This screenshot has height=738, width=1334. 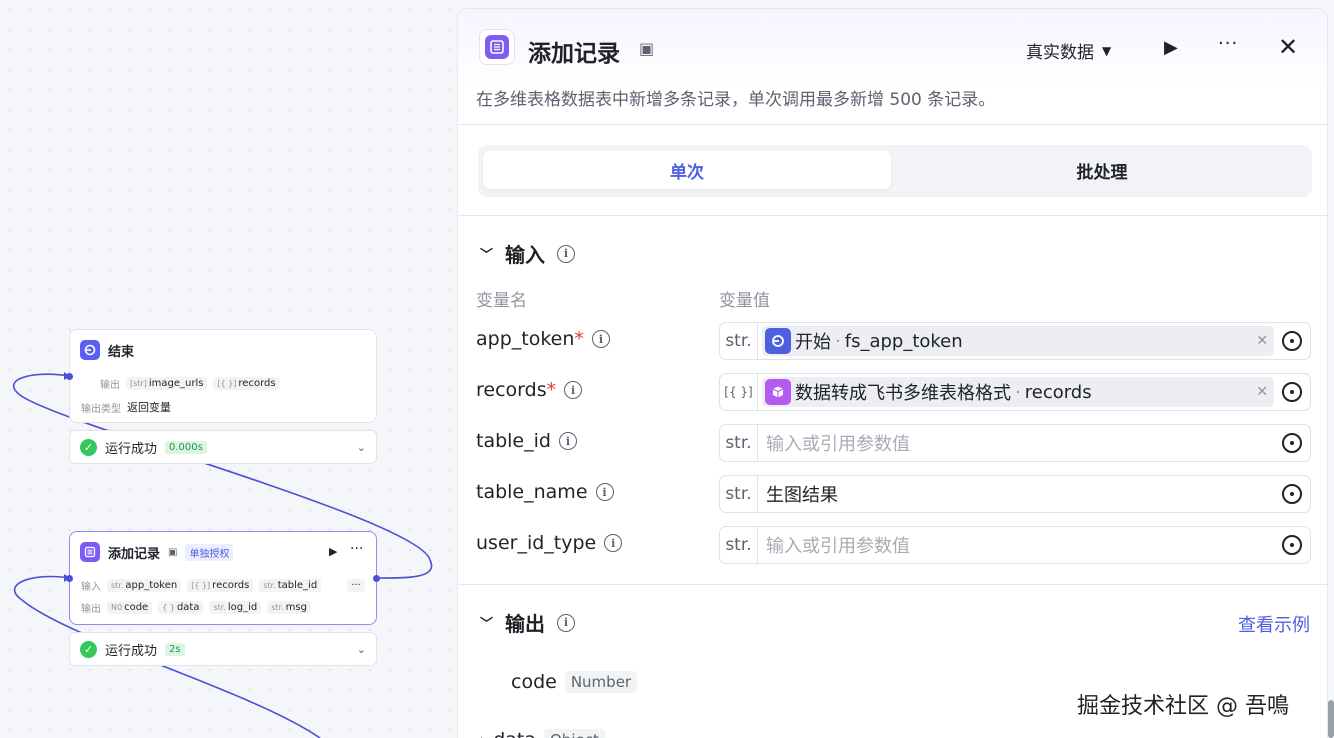 I want to click on output-row-data: › data Object, so click(x=542, y=733).